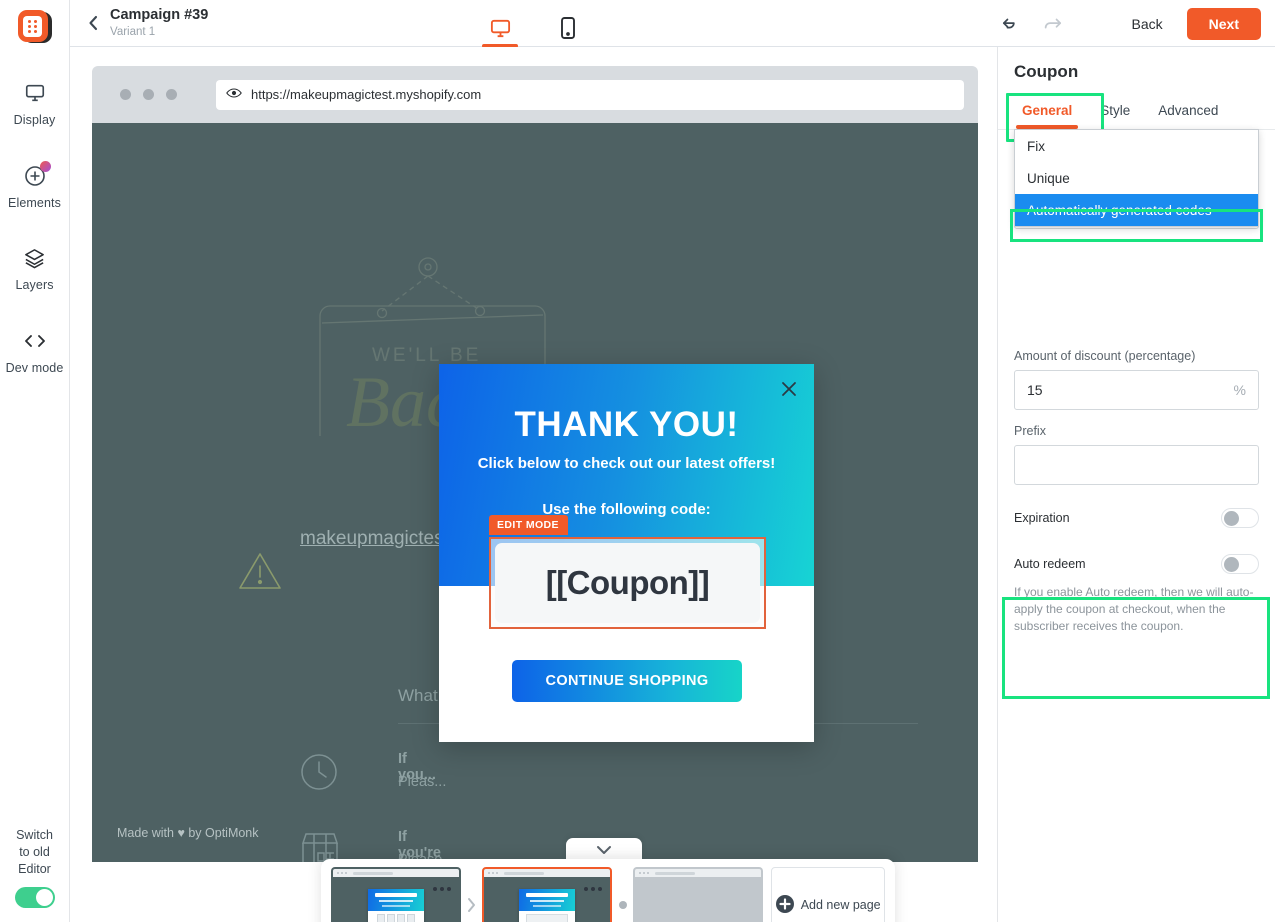  Describe the element at coordinates (1136, 210) in the screenshot. I see `dropdown-option-auto-generated: Automatically generated codes` at that location.